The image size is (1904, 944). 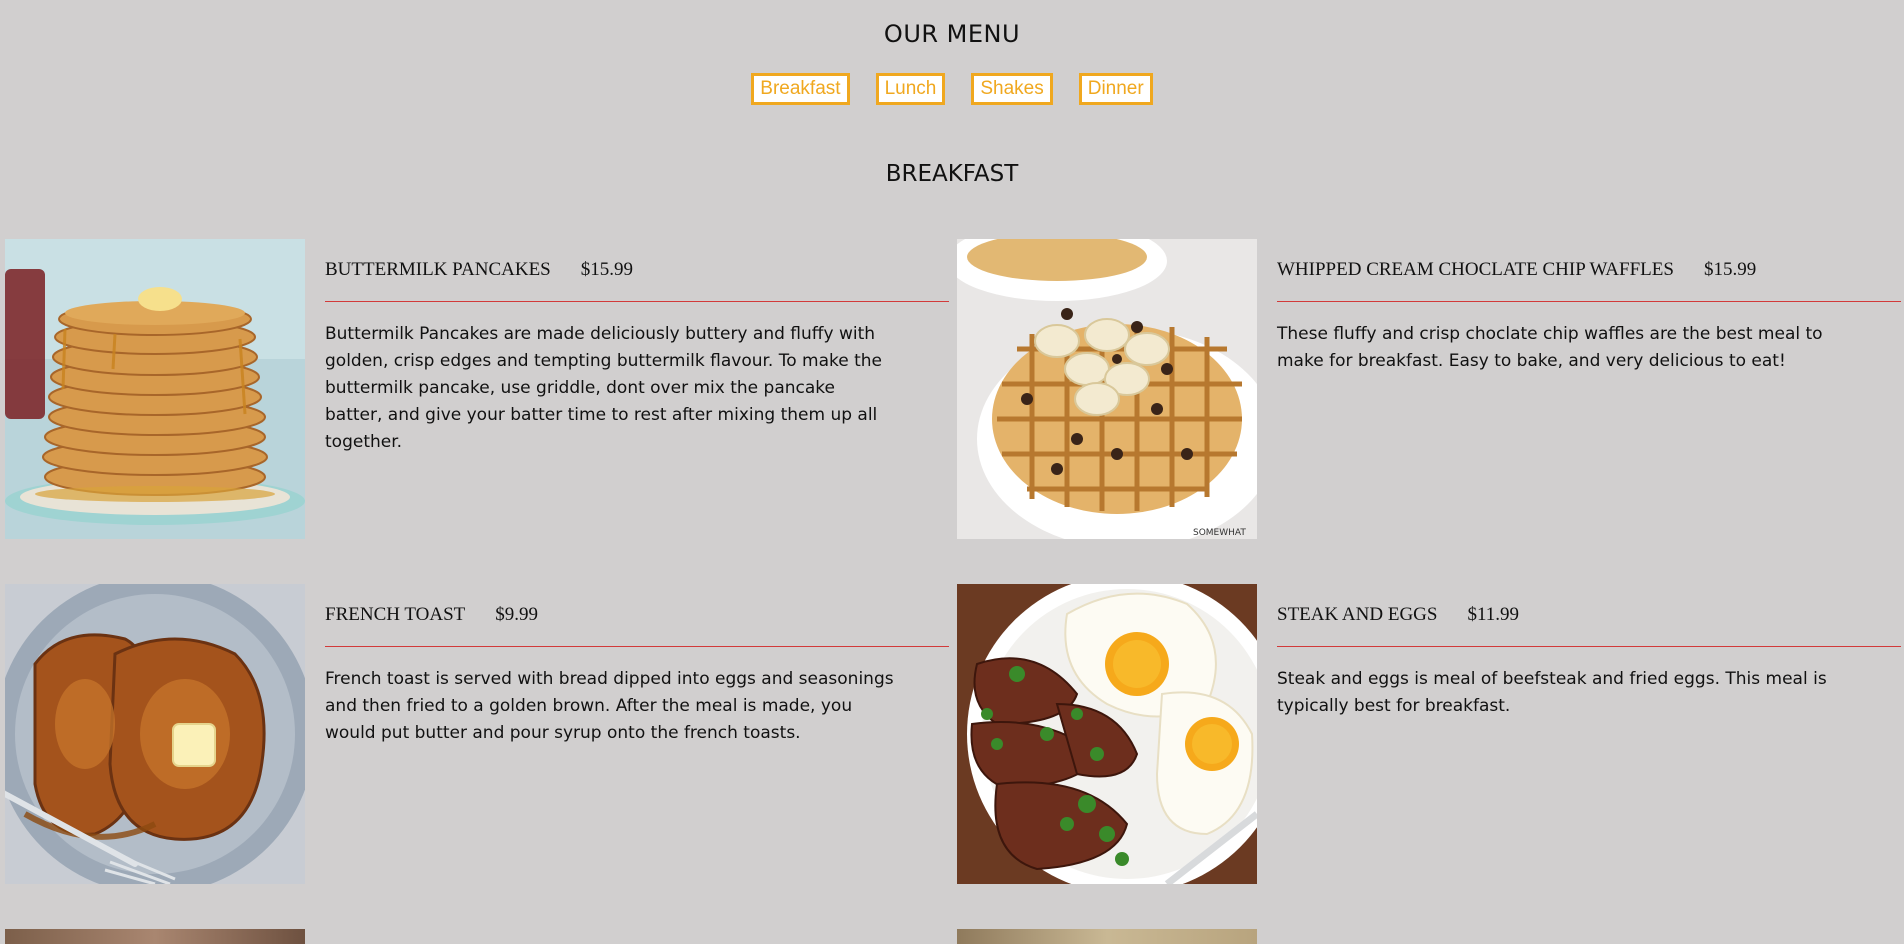 I want to click on item-header: BUTTERMILK PANCAKES $15.99, so click(x=479, y=270).